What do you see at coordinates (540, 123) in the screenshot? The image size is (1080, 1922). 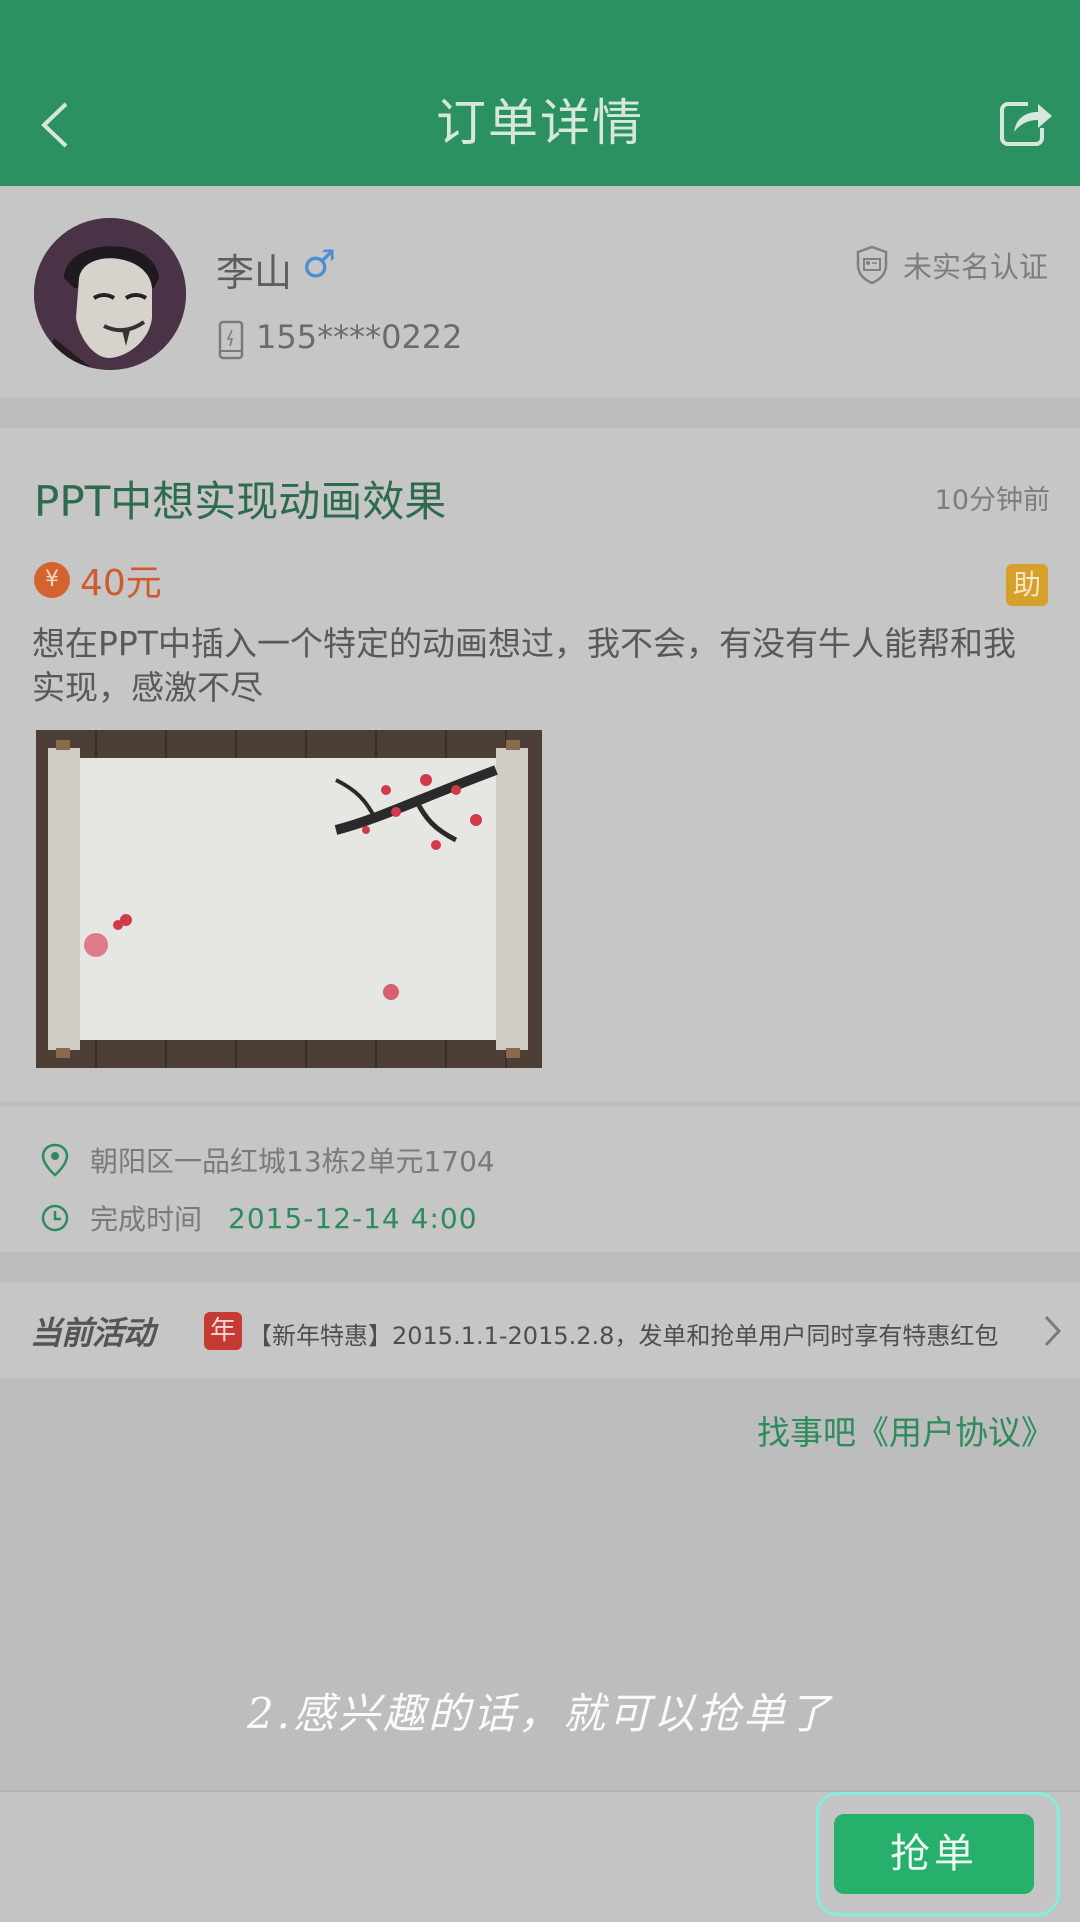 I see `page-title: 订单详情` at bounding box center [540, 123].